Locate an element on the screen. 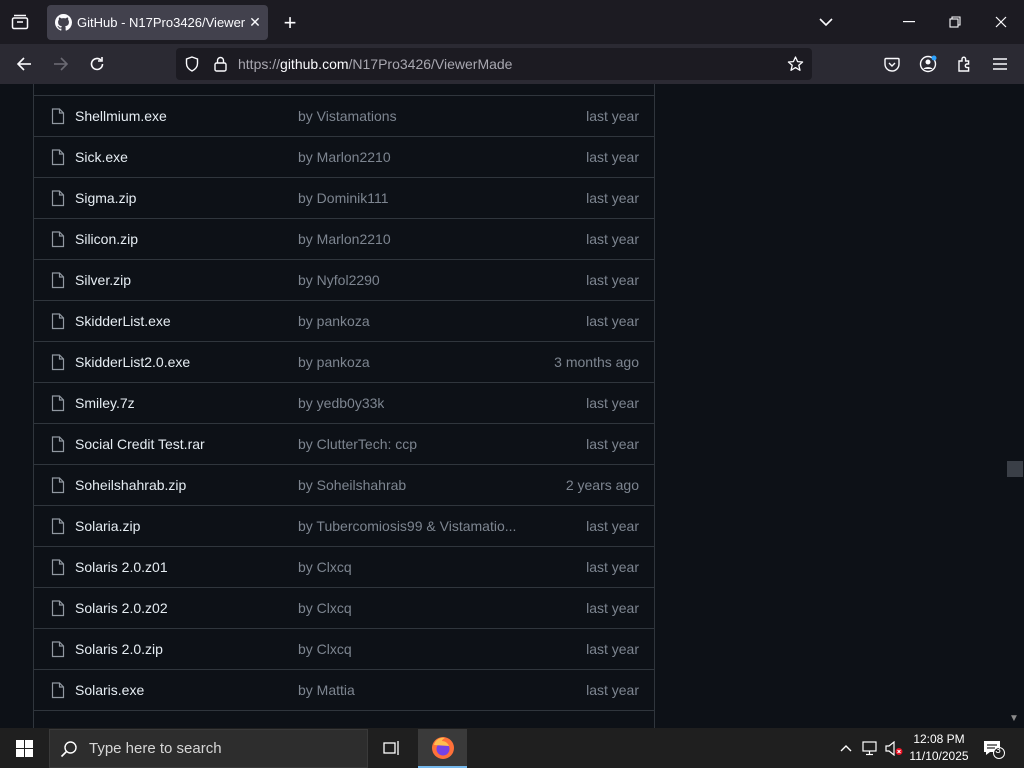  network-icon is located at coordinates (870, 748).